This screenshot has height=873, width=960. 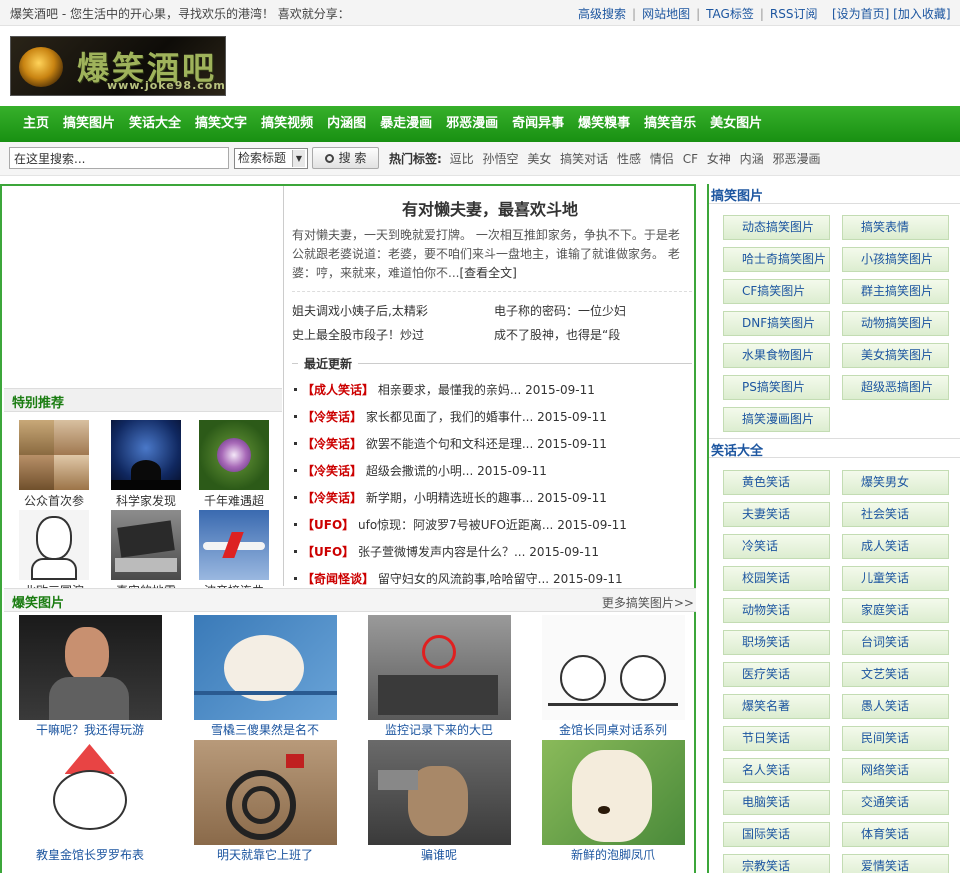 What do you see at coordinates (439, 676) in the screenshot?
I see `funny-pic-item: 监控记录下来的大巴` at bounding box center [439, 676].